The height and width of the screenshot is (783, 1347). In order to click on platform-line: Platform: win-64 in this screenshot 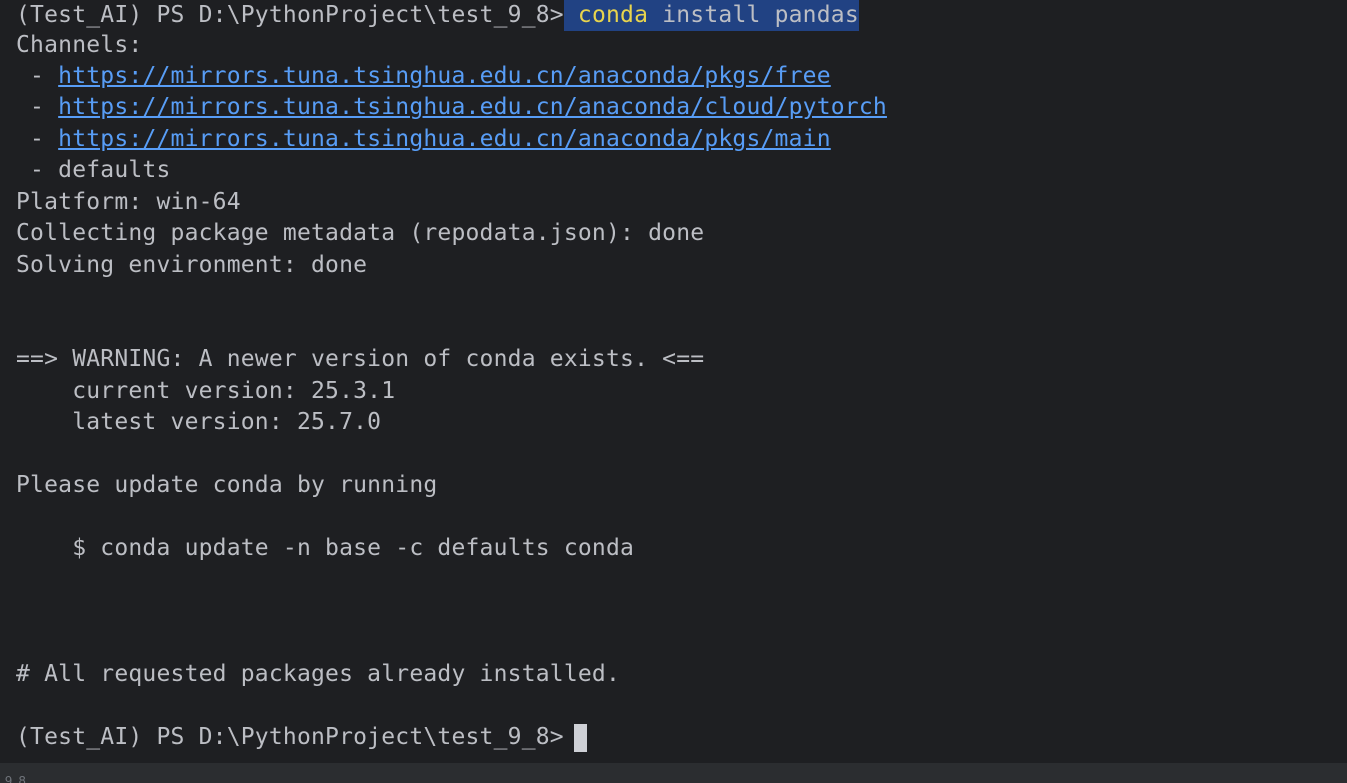, I will do `click(128, 202)`.